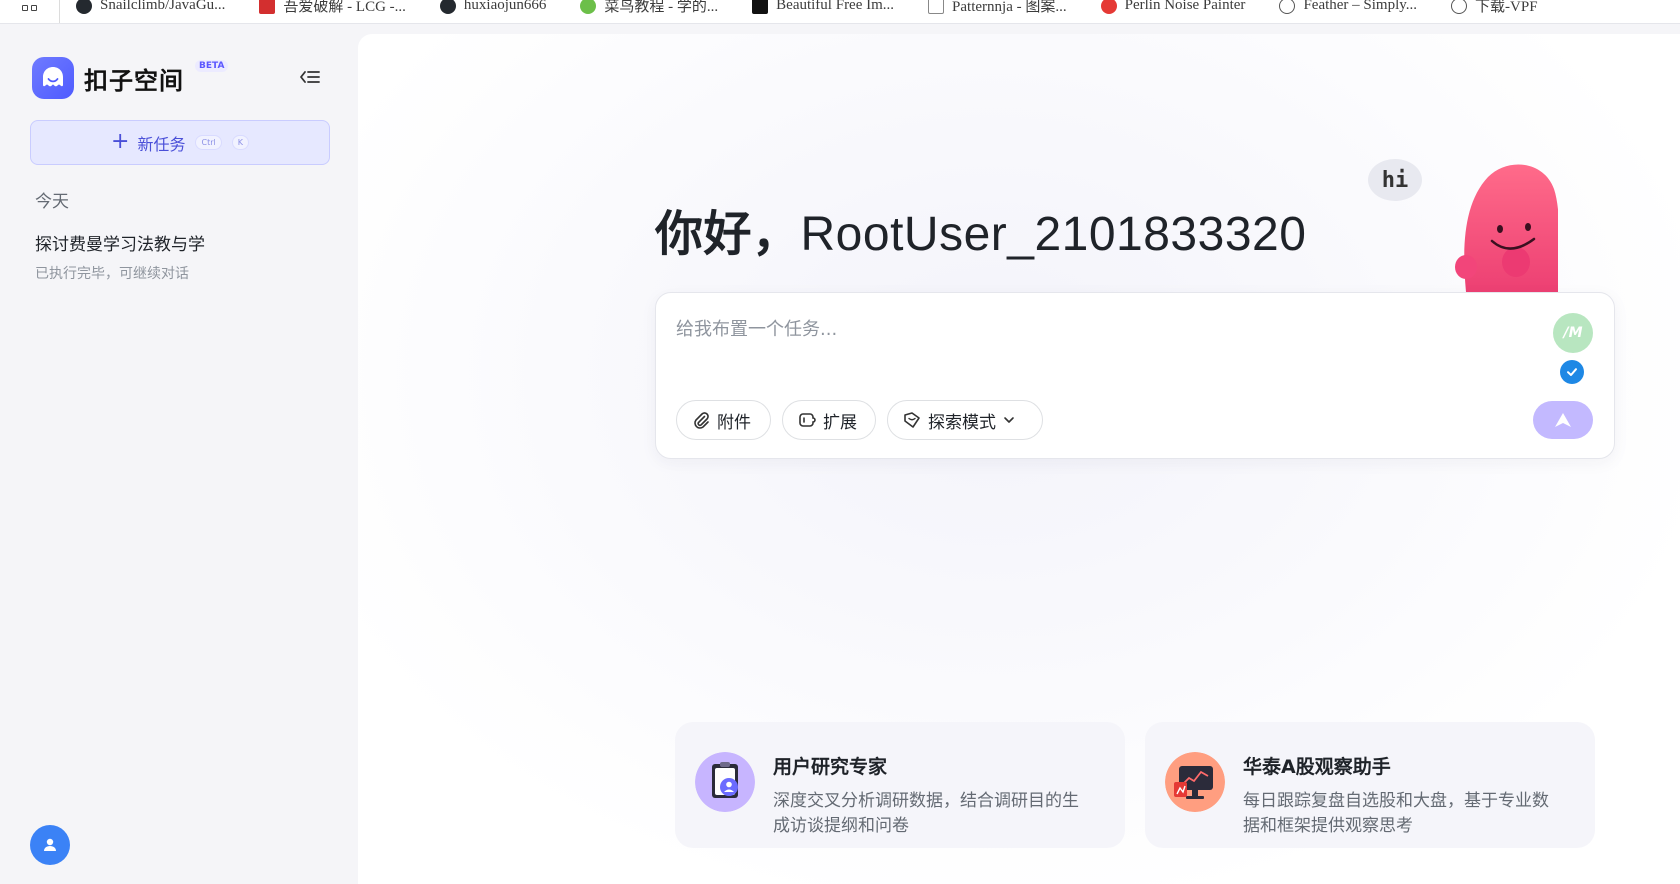  Describe the element at coordinates (1195, 782) in the screenshot. I see `stock-monitor-icon` at that location.